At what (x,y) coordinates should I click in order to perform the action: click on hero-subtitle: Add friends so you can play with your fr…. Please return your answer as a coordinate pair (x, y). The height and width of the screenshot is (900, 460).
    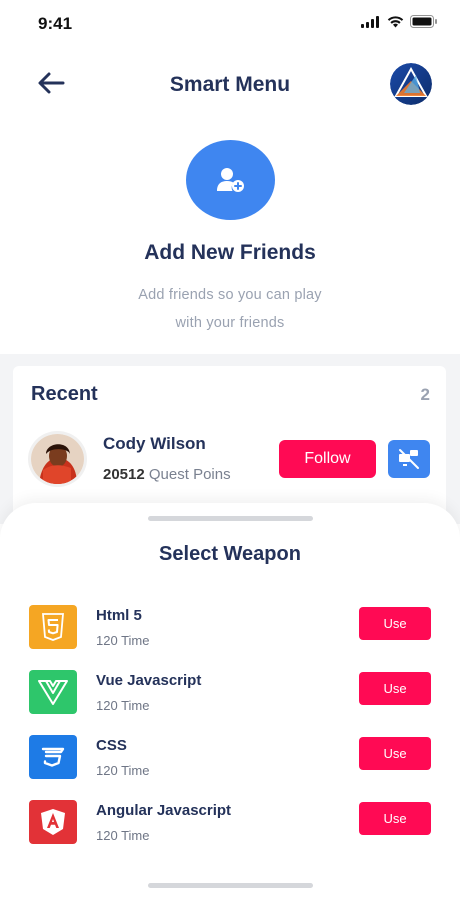
    Looking at the image, I should click on (230, 309).